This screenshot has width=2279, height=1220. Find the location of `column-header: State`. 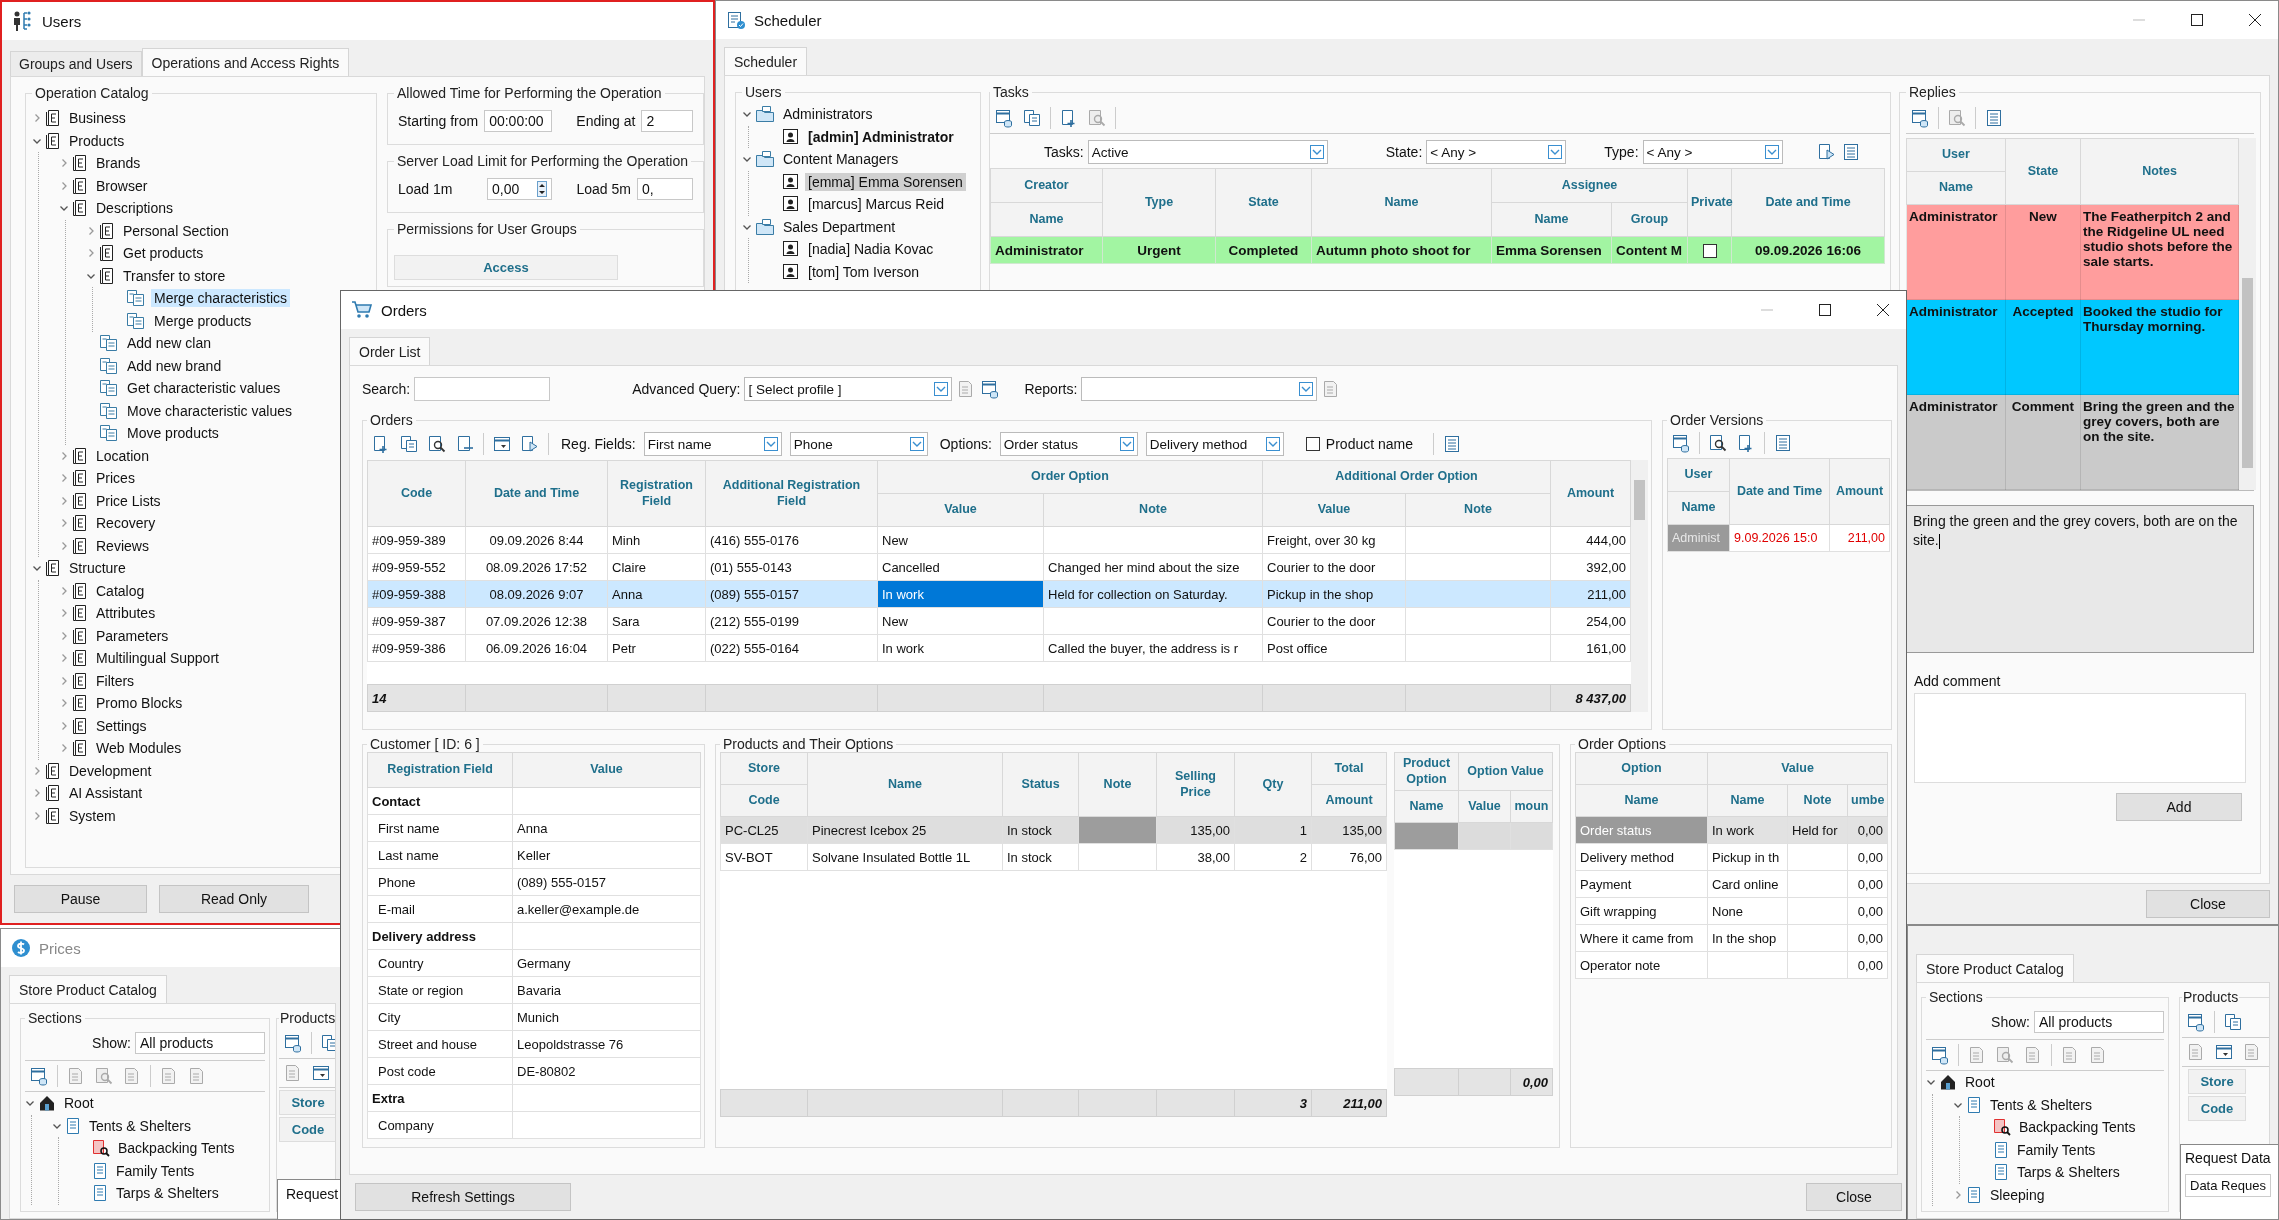

column-header: State is located at coordinates (1263, 202).